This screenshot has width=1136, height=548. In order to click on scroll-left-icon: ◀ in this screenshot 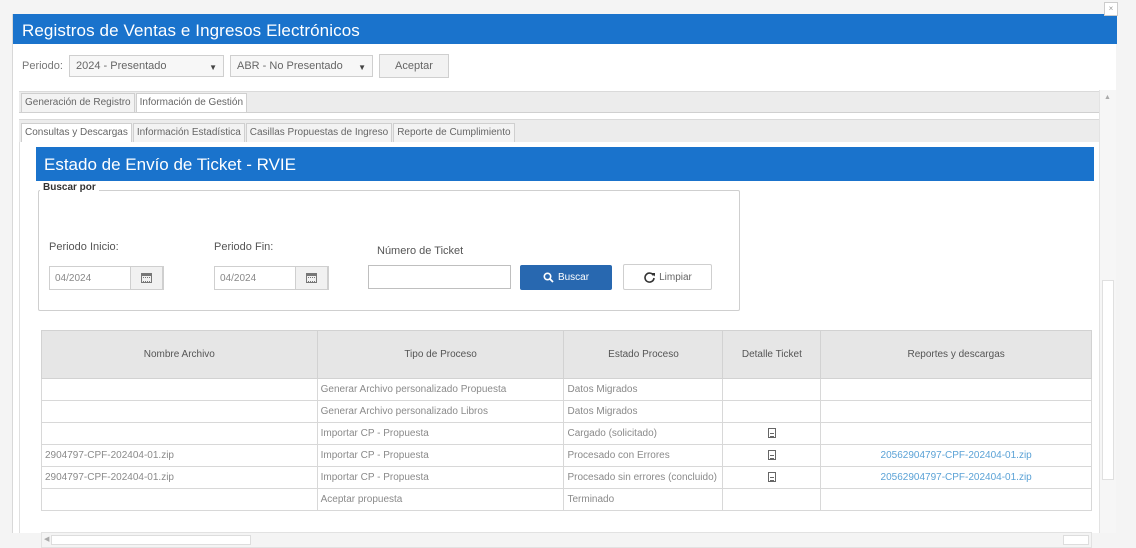, I will do `click(46, 539)`.